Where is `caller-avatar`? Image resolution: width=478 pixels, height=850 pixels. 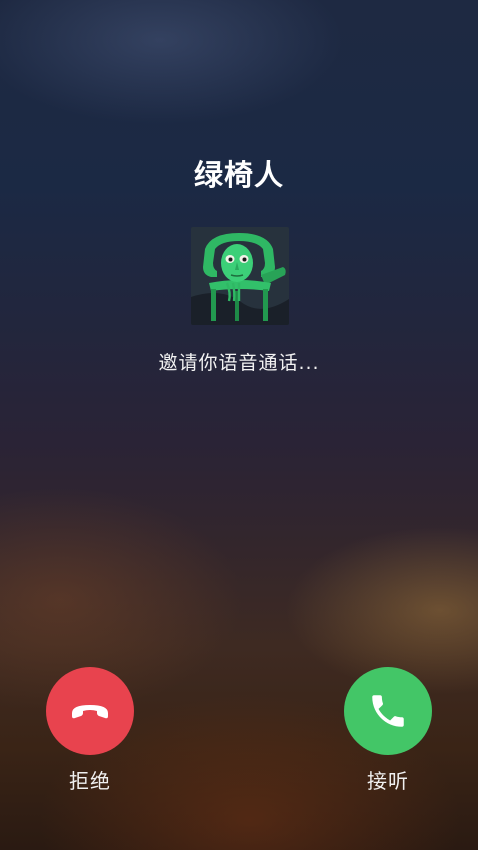 caller-avatar is located at coordinates (240, 276).